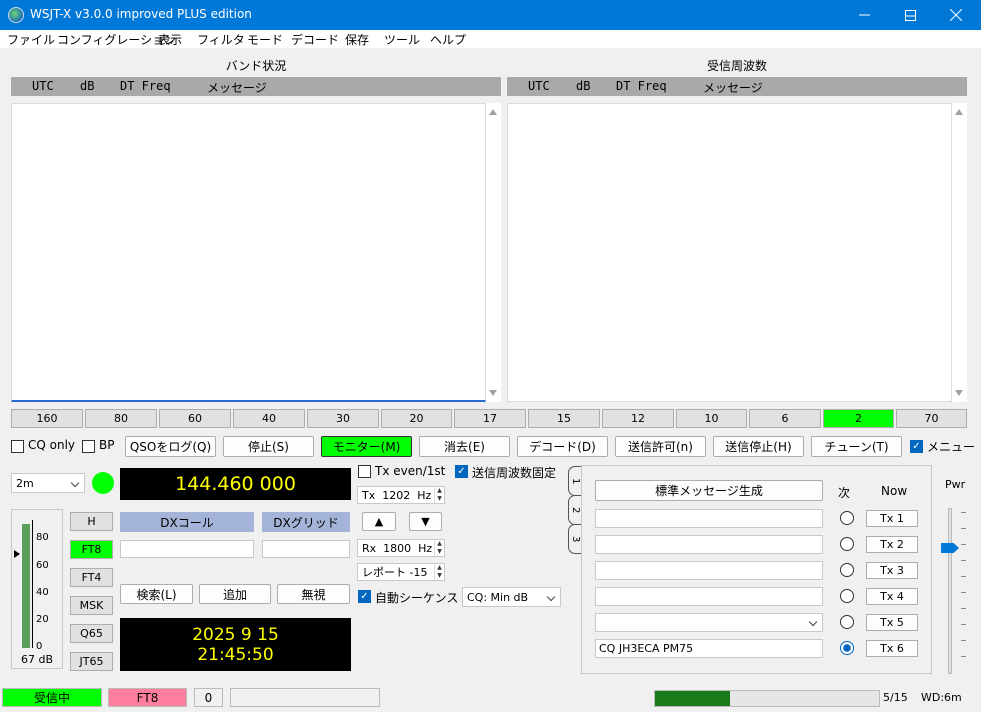  Describe the element at coordinates (265, 39) in the screenshot. I see `menu-mode: モード` at that location.